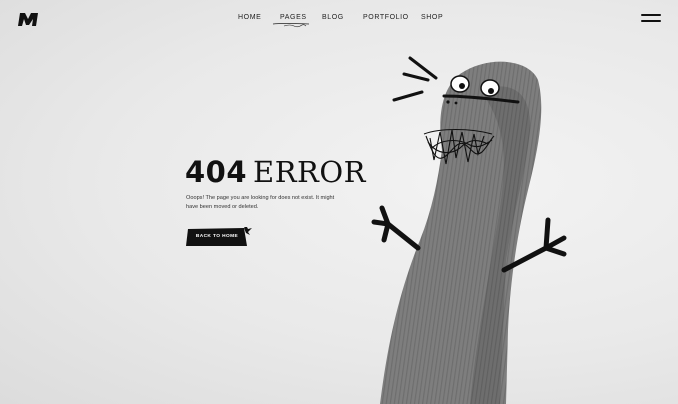 The height and width of the screenshot is (404, 678). What do you see at coordinates (386, 17) in the screenshot?
I see `nav-portfolio: PORTFOLIO` at bounding box center [386, 17].